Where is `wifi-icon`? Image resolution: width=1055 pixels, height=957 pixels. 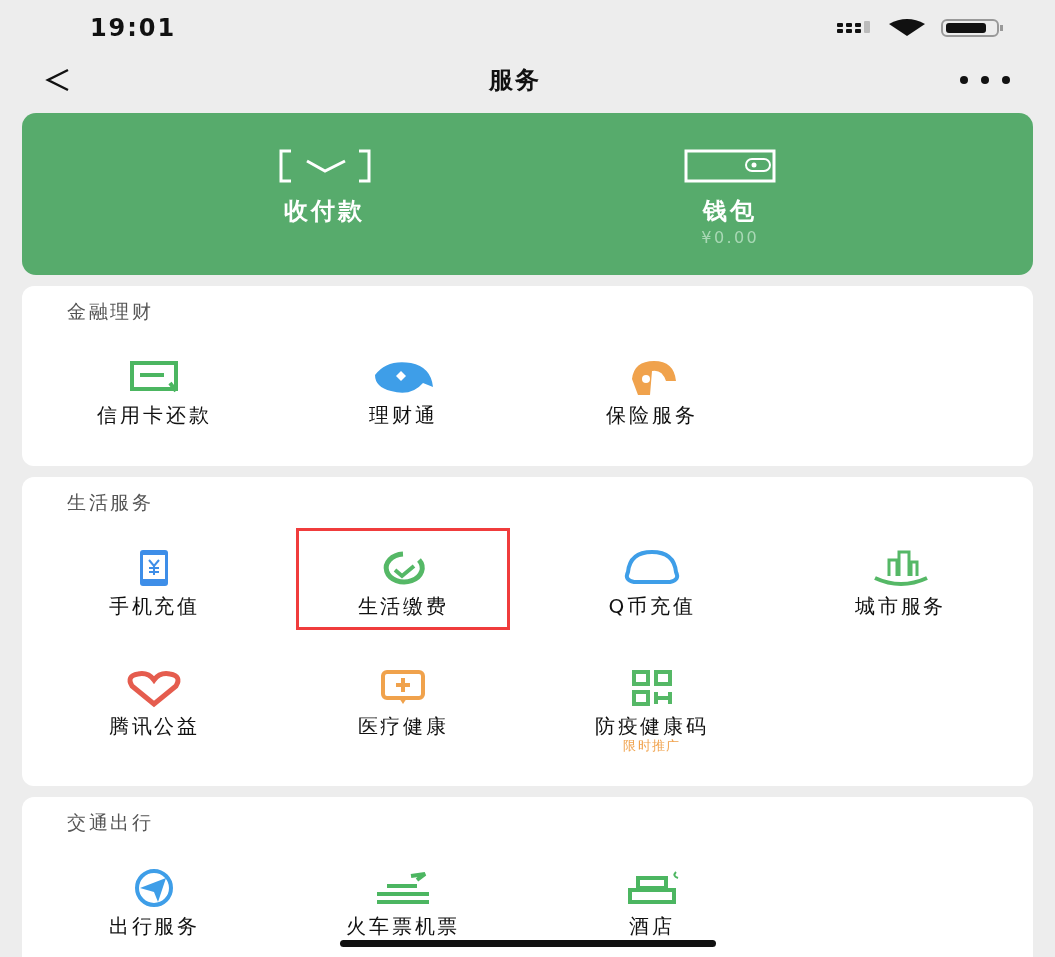
wifi-icon is located at coordinates (907, 27).